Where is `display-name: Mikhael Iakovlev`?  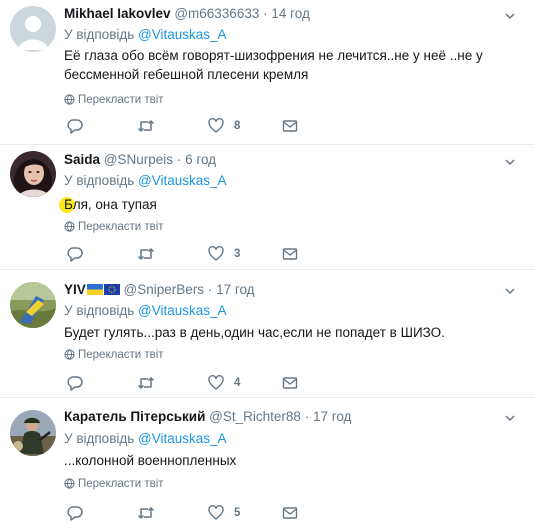 display-name: Mikhael Iakovlev is located at coordinates (117, 13).